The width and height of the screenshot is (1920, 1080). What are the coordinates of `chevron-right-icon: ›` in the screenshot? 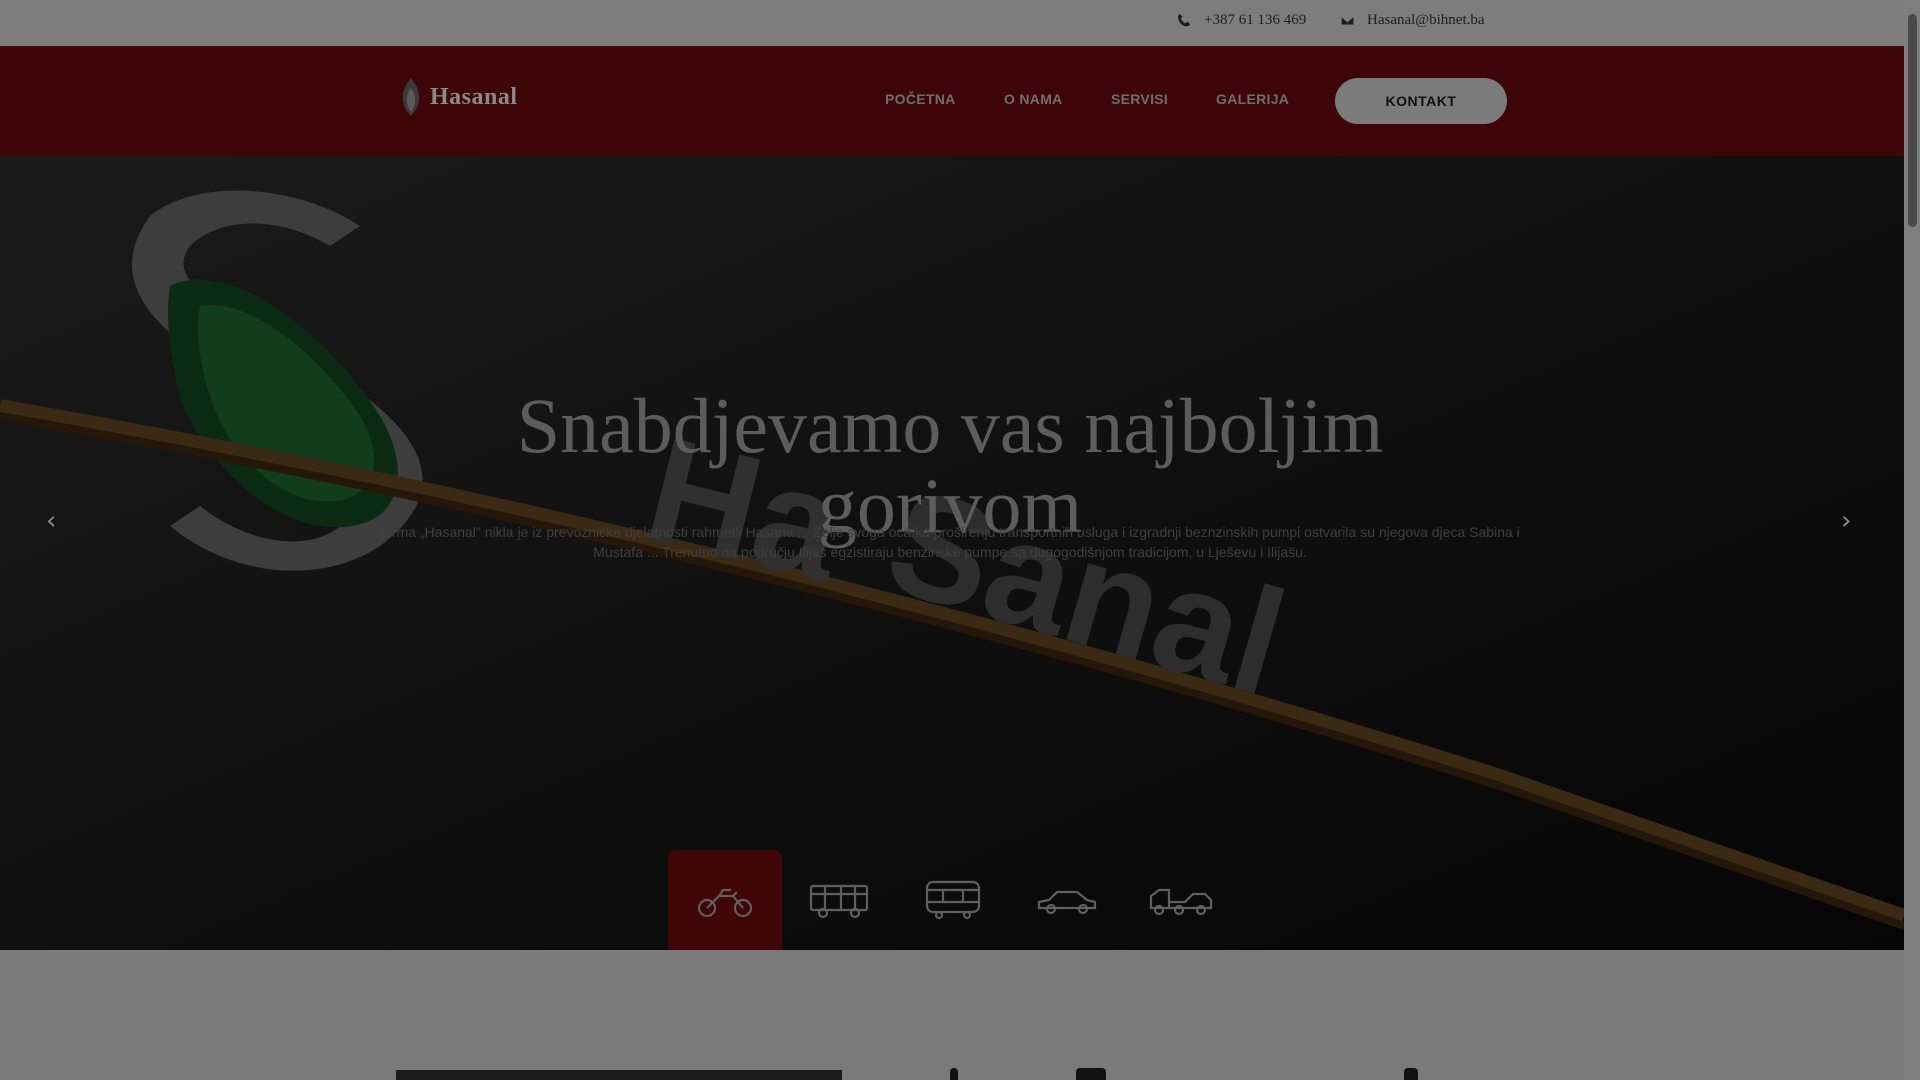 It's located at (1846, 521).